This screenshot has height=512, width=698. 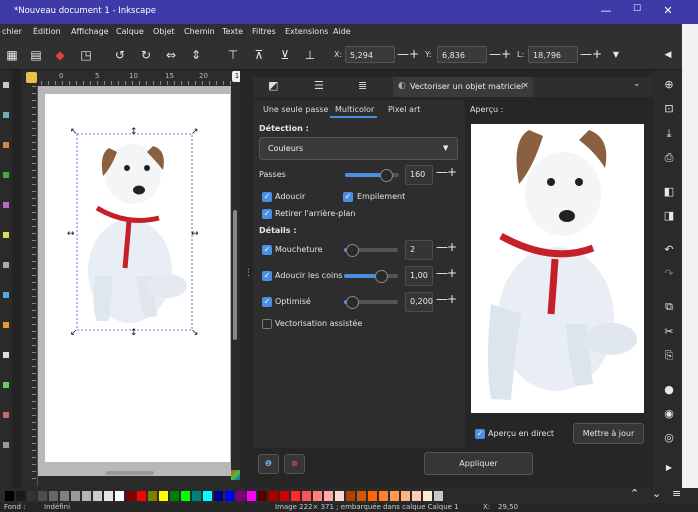 I want to click on y-increment-button: +, so click(x=506, y=54).